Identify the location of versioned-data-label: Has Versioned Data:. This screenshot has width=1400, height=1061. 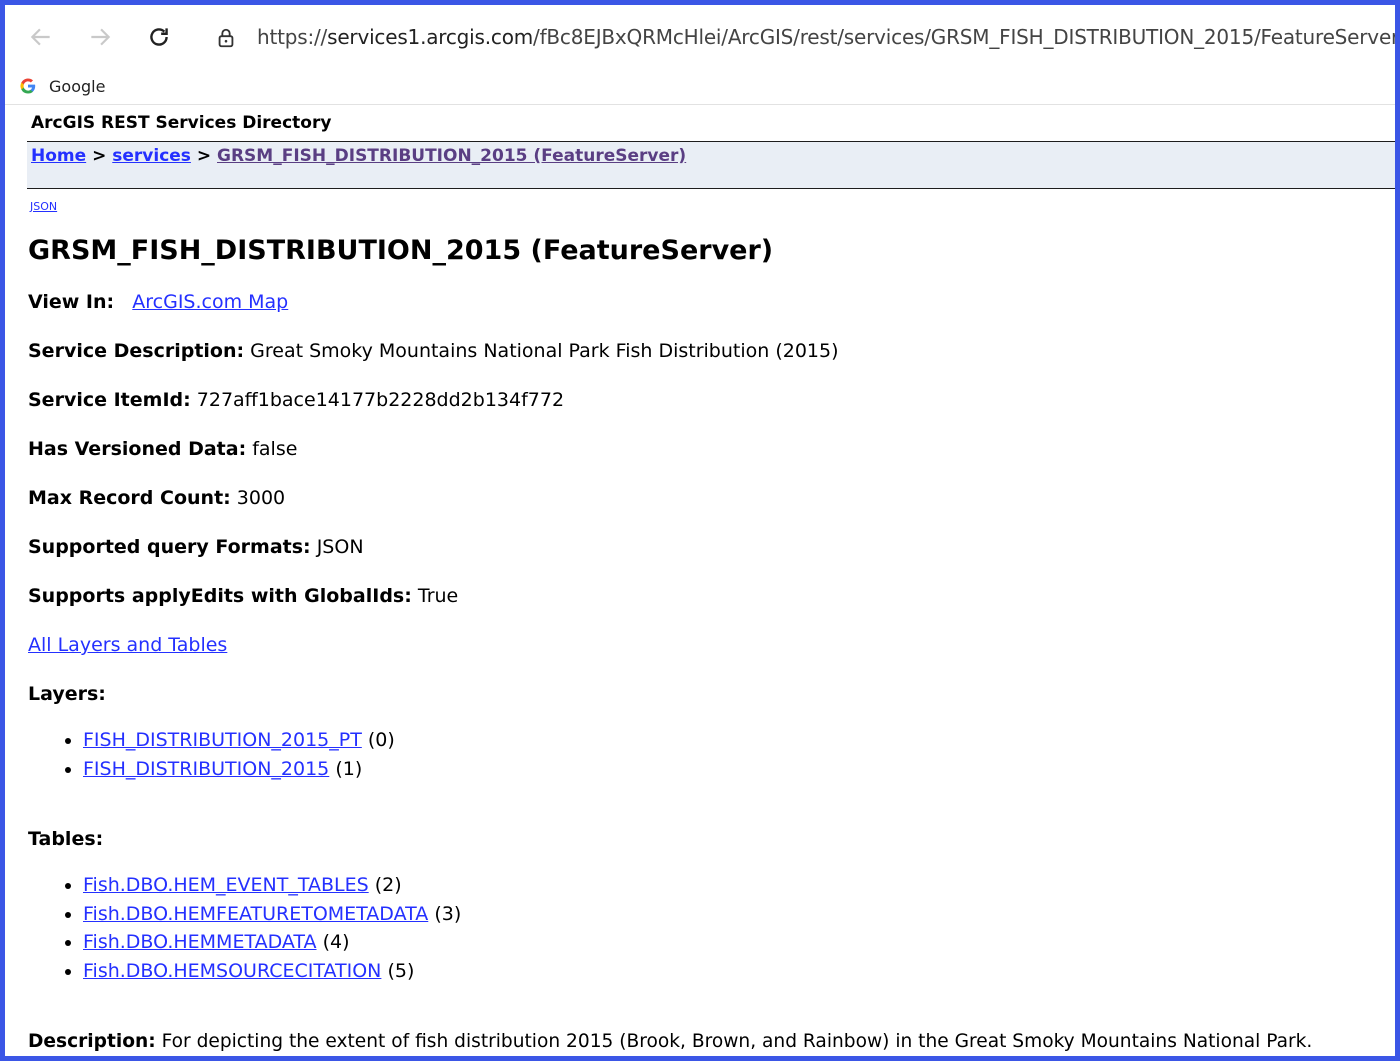
(137, 449).